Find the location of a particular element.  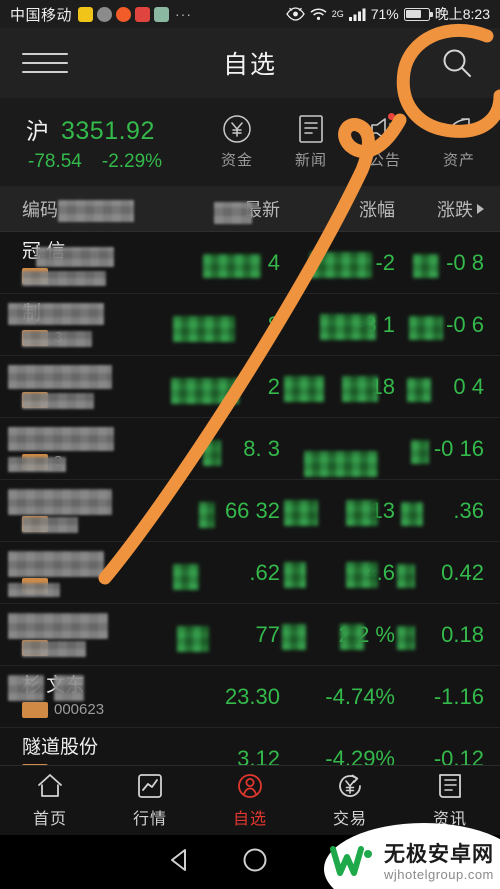

quick-action-assets: 资产 is located at coordinates (459, 142).